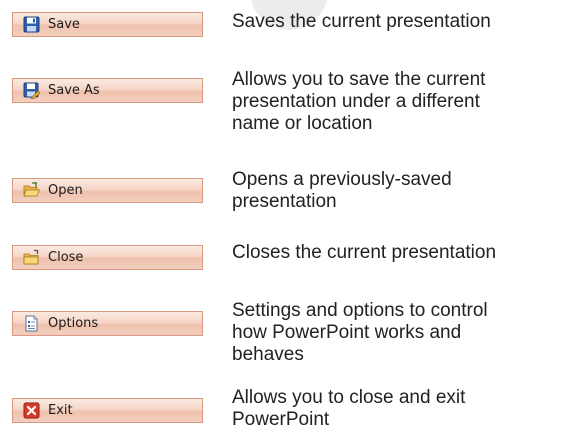  Describe the element at coordinates (31, 90) in the screenshot. I see `save-as-icon` at that location.